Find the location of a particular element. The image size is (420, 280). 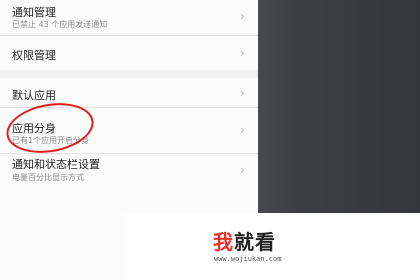

watermark-brand-a: 我 is located at coordinates (223, 242).